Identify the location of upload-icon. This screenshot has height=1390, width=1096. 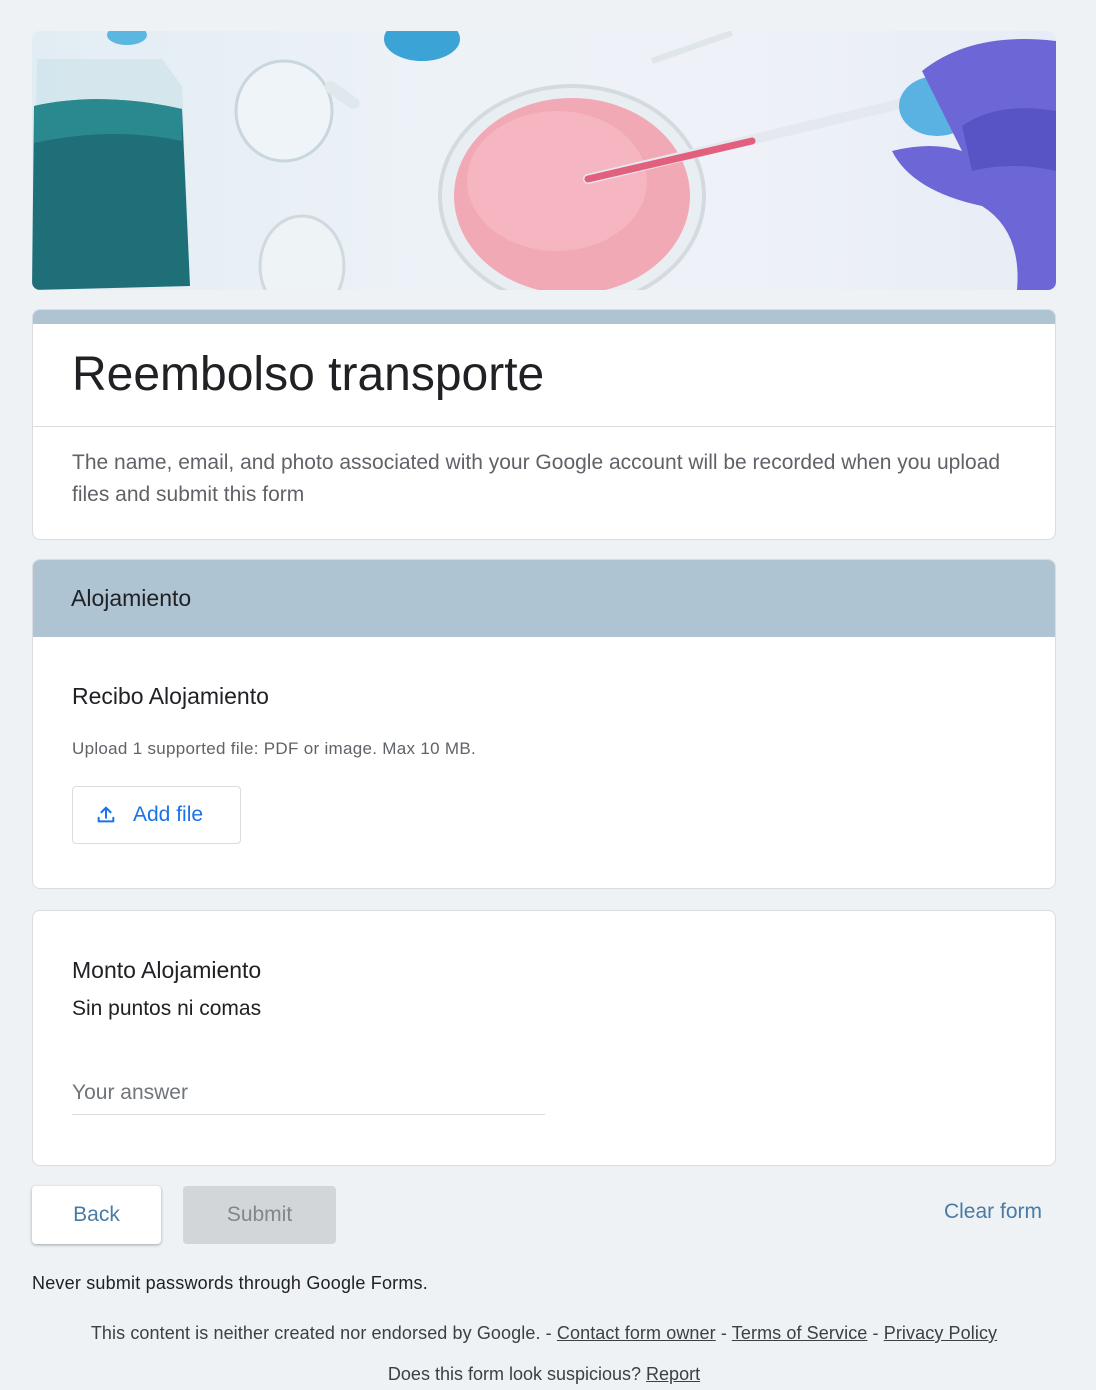
(106, 815).